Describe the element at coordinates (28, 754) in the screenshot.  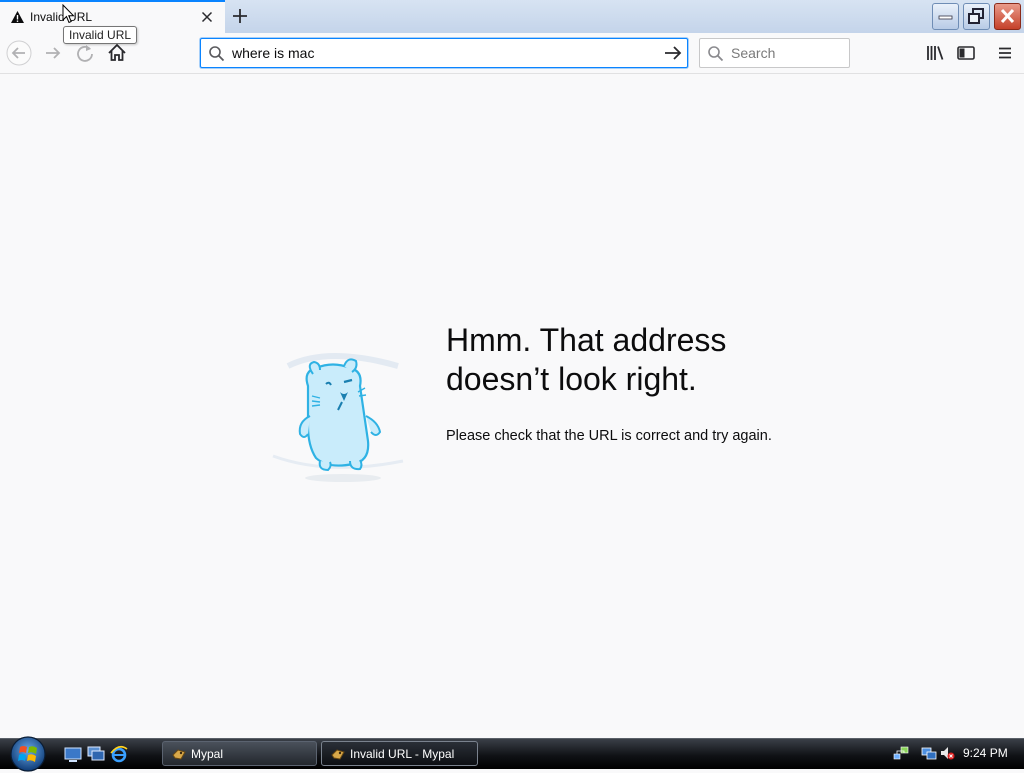
I see `start-button-windows-orb-icon` at that location.